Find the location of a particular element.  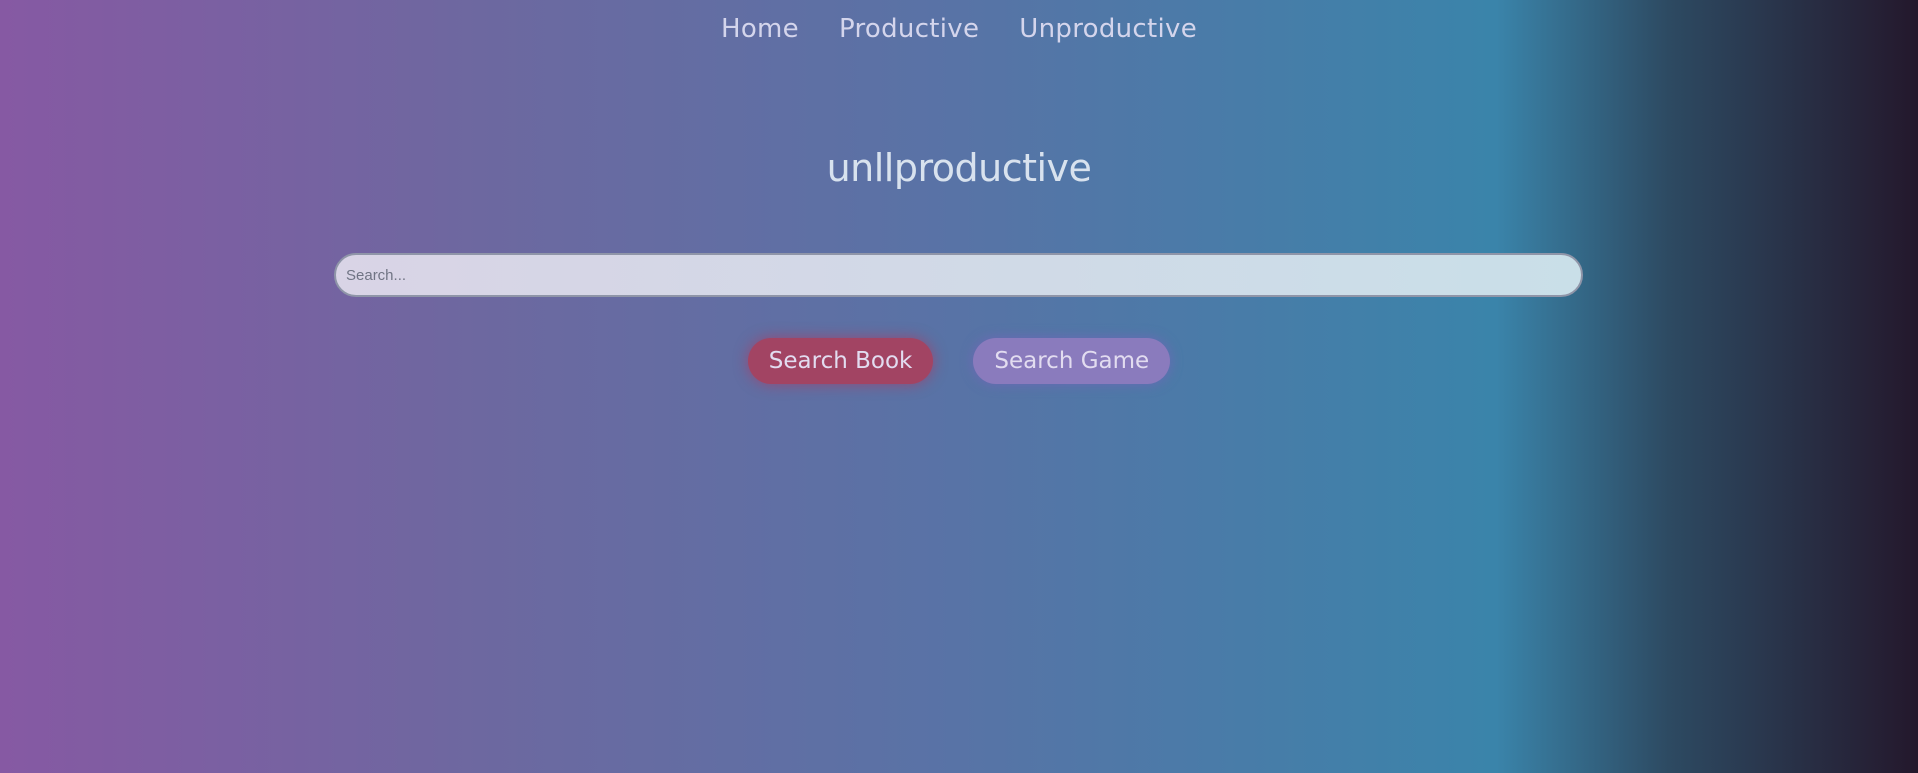

search-input is located at coordinates (958, 275).